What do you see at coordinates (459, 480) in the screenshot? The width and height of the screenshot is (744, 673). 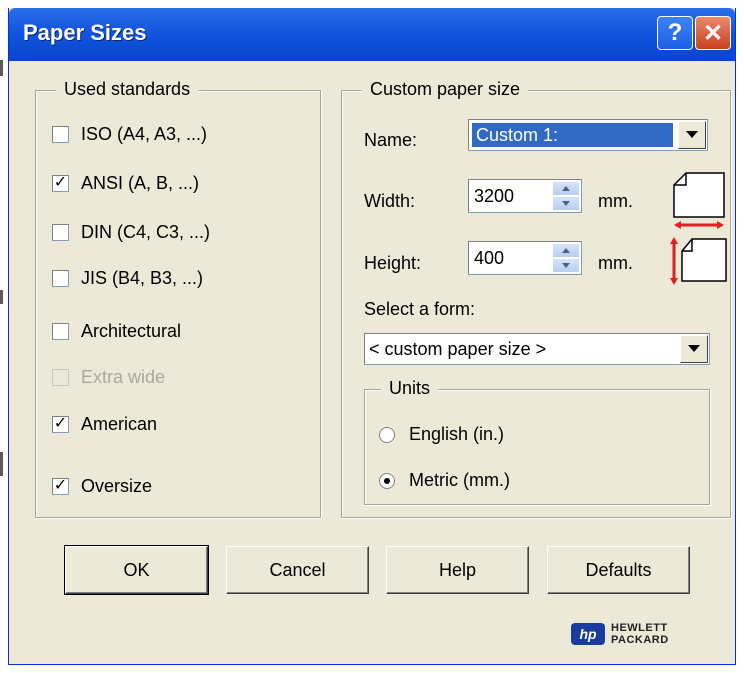 I see `radio-label: Metric (mm.)` at bounding box center [459, 480].